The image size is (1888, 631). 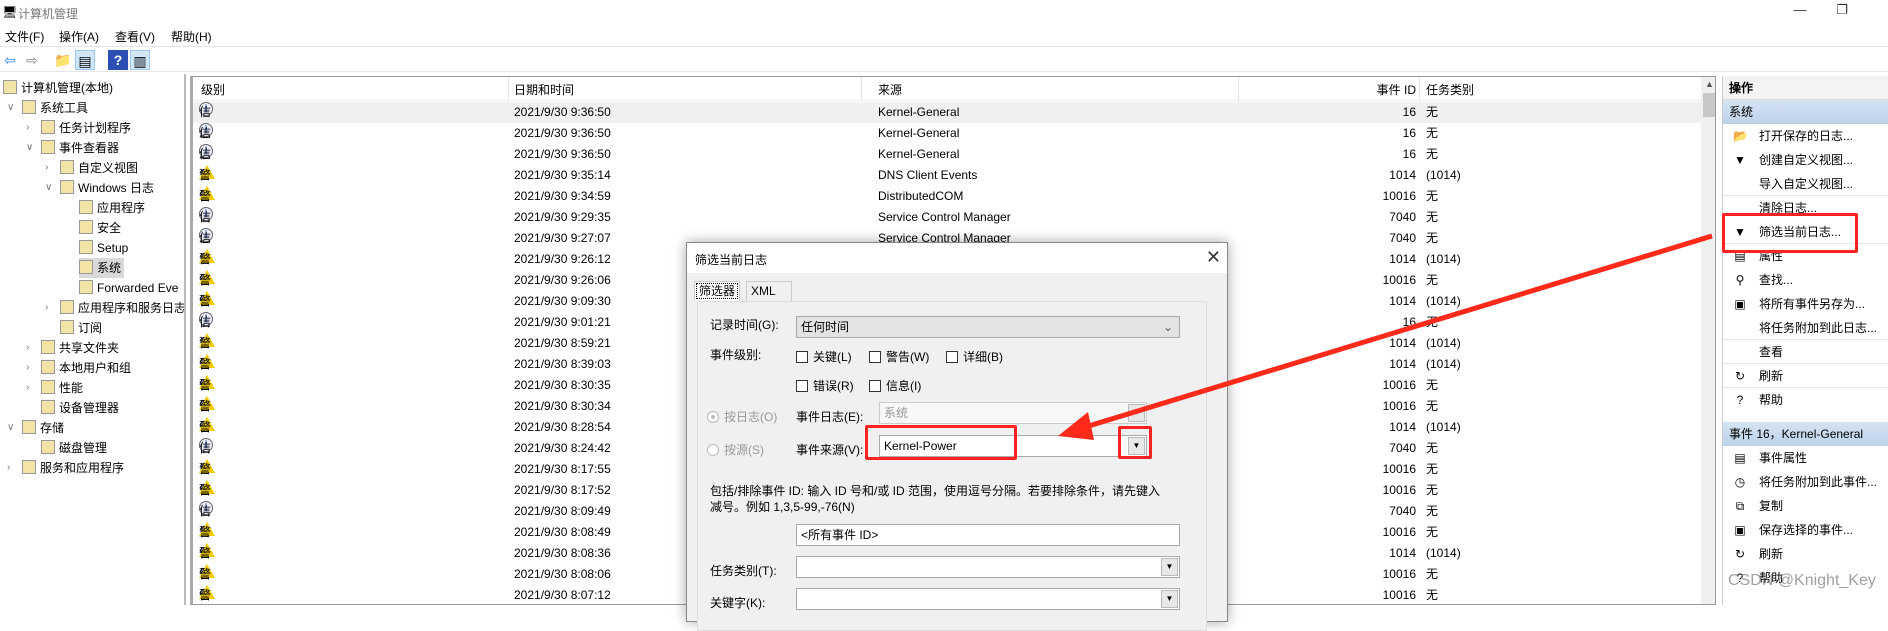 What do you see at coordinates (81, 328) in the screenshot?
I see `tree-item: 订阅` at bounding box center [81, 328].